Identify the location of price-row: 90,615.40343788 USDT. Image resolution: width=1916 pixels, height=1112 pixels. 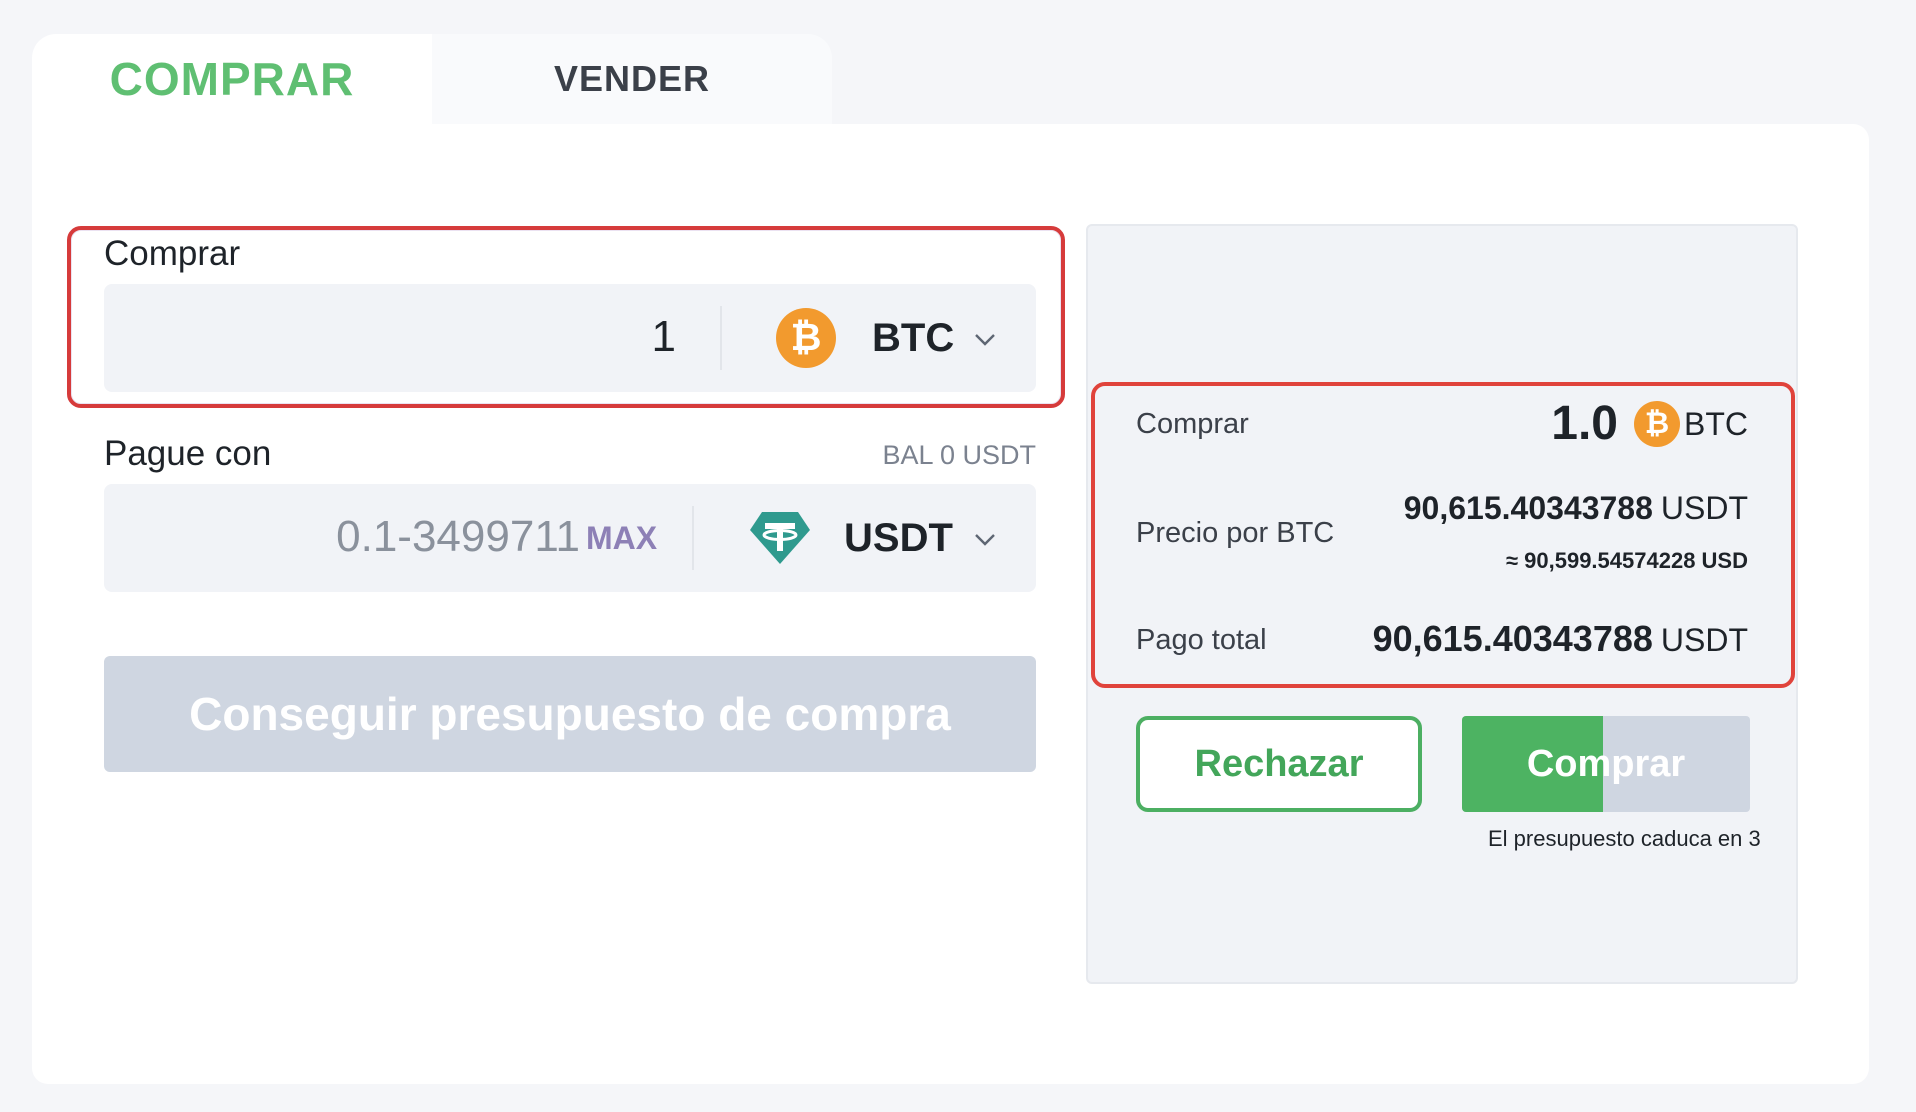
(1576, 508).